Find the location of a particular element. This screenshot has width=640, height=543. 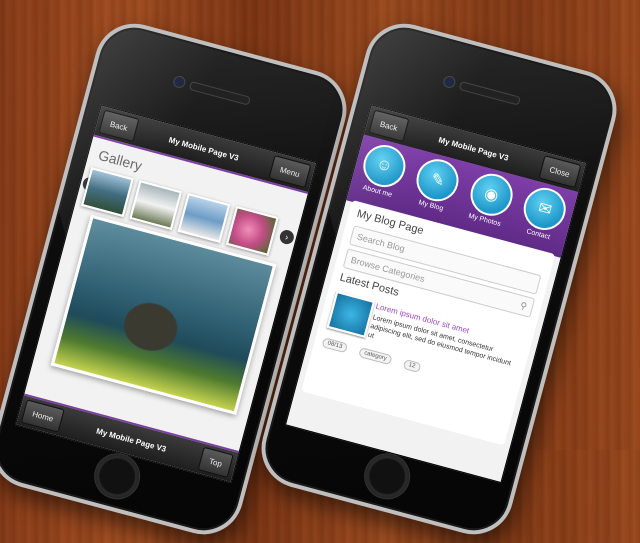

top-button: Top is located at coordinates (215, 462).